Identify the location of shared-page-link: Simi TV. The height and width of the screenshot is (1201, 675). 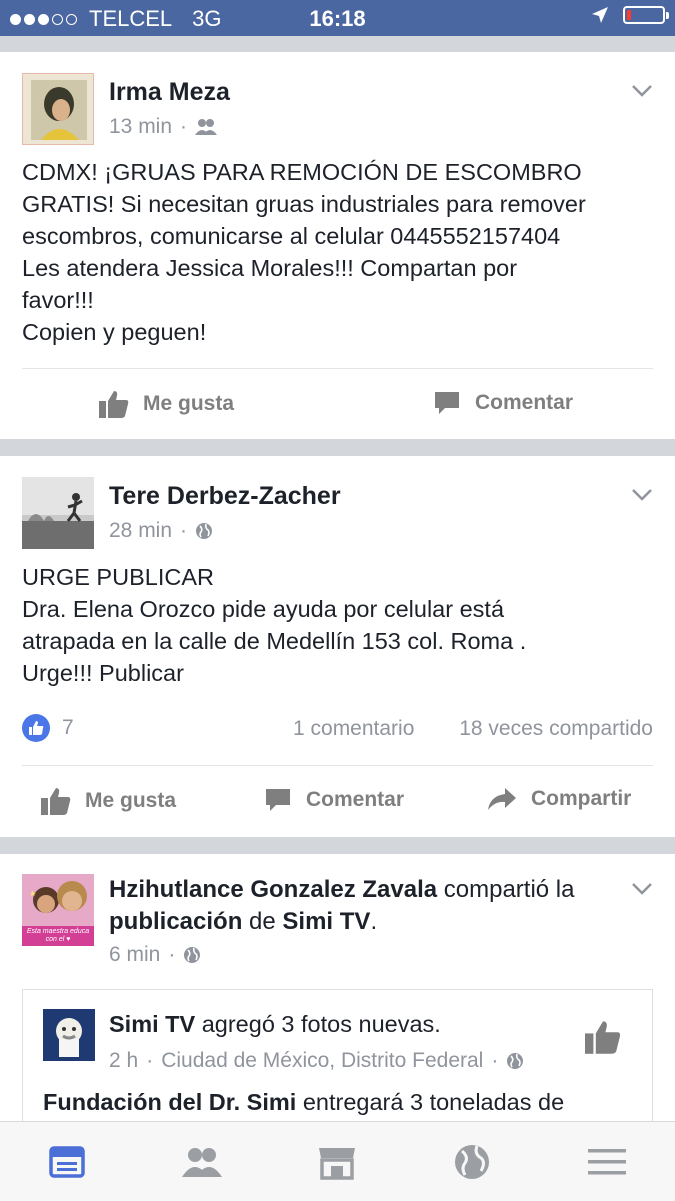
(326, 921).